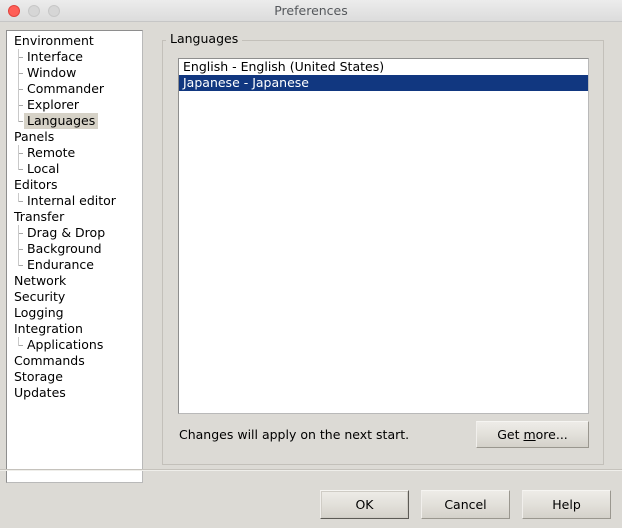 Image resolution: width=622 pixels, height=528 pixels. I want to click on title-bar: Preferences, so click(311, 11).